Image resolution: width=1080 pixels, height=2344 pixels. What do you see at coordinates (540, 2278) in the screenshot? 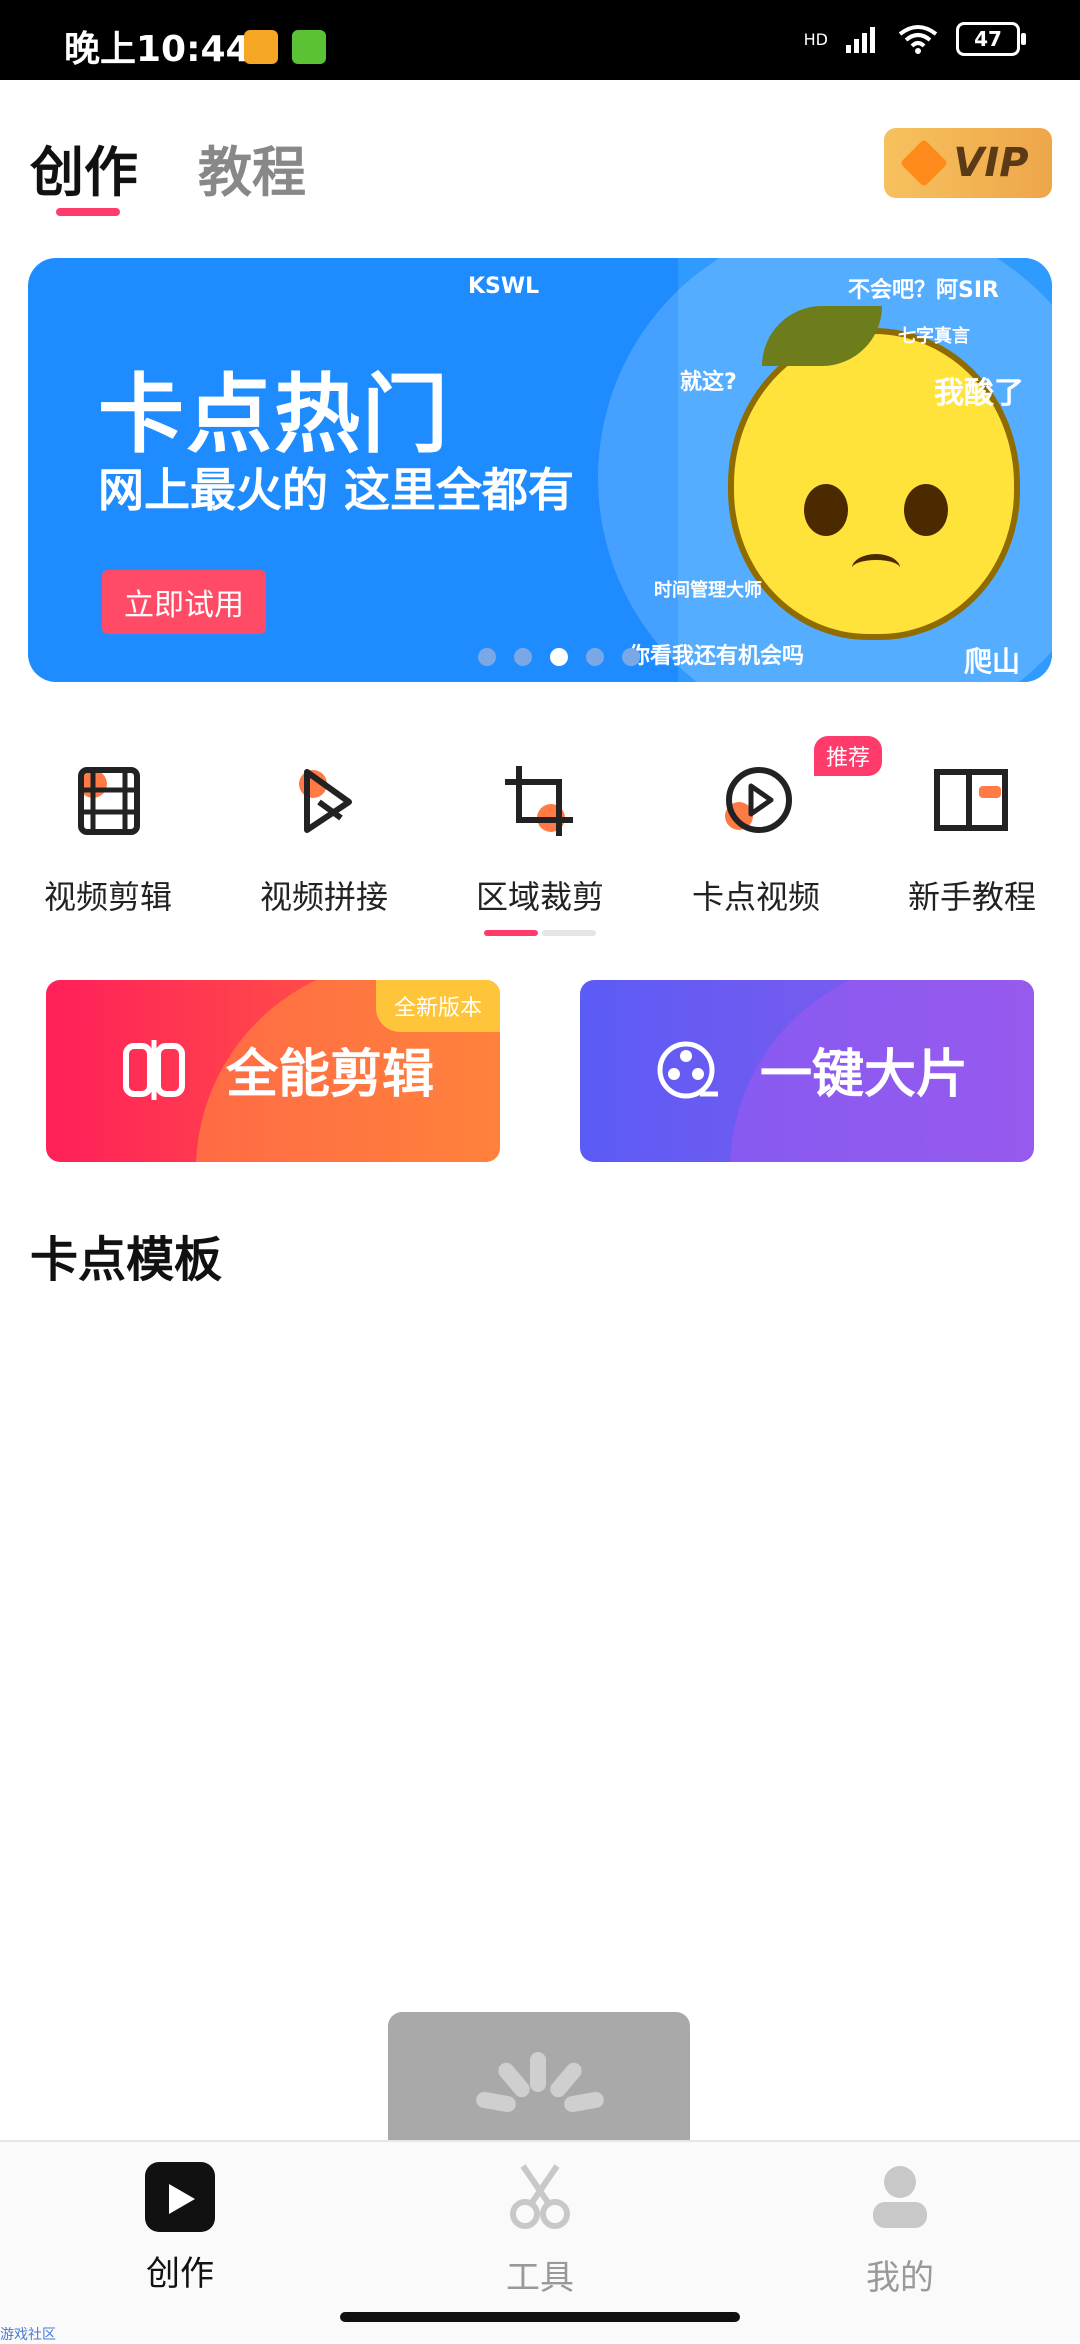
I see `nav-label: 工具` at bounding box center [540, 2278].